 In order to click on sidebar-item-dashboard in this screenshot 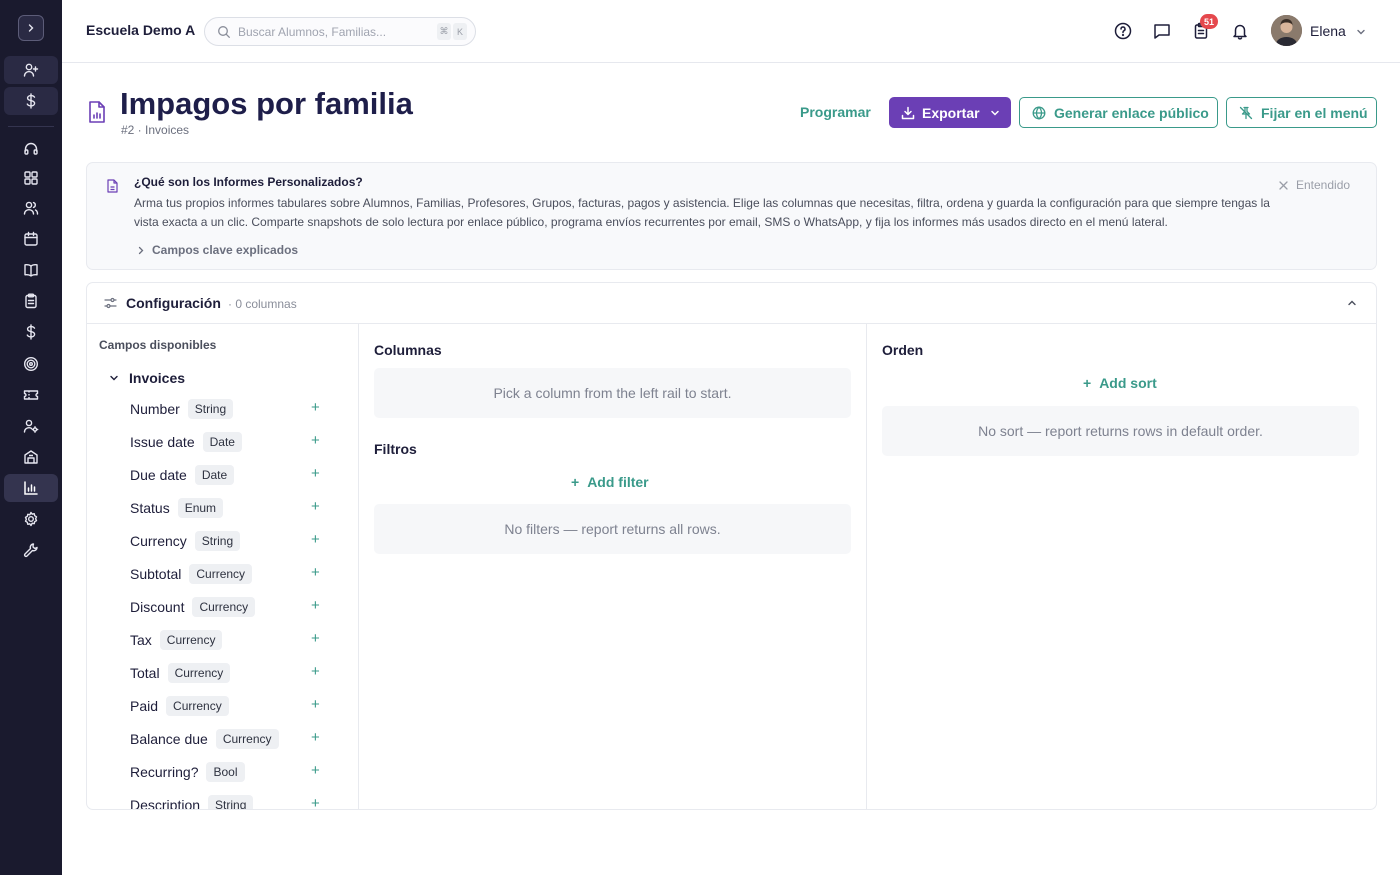, I will do `click(31, 178)`.